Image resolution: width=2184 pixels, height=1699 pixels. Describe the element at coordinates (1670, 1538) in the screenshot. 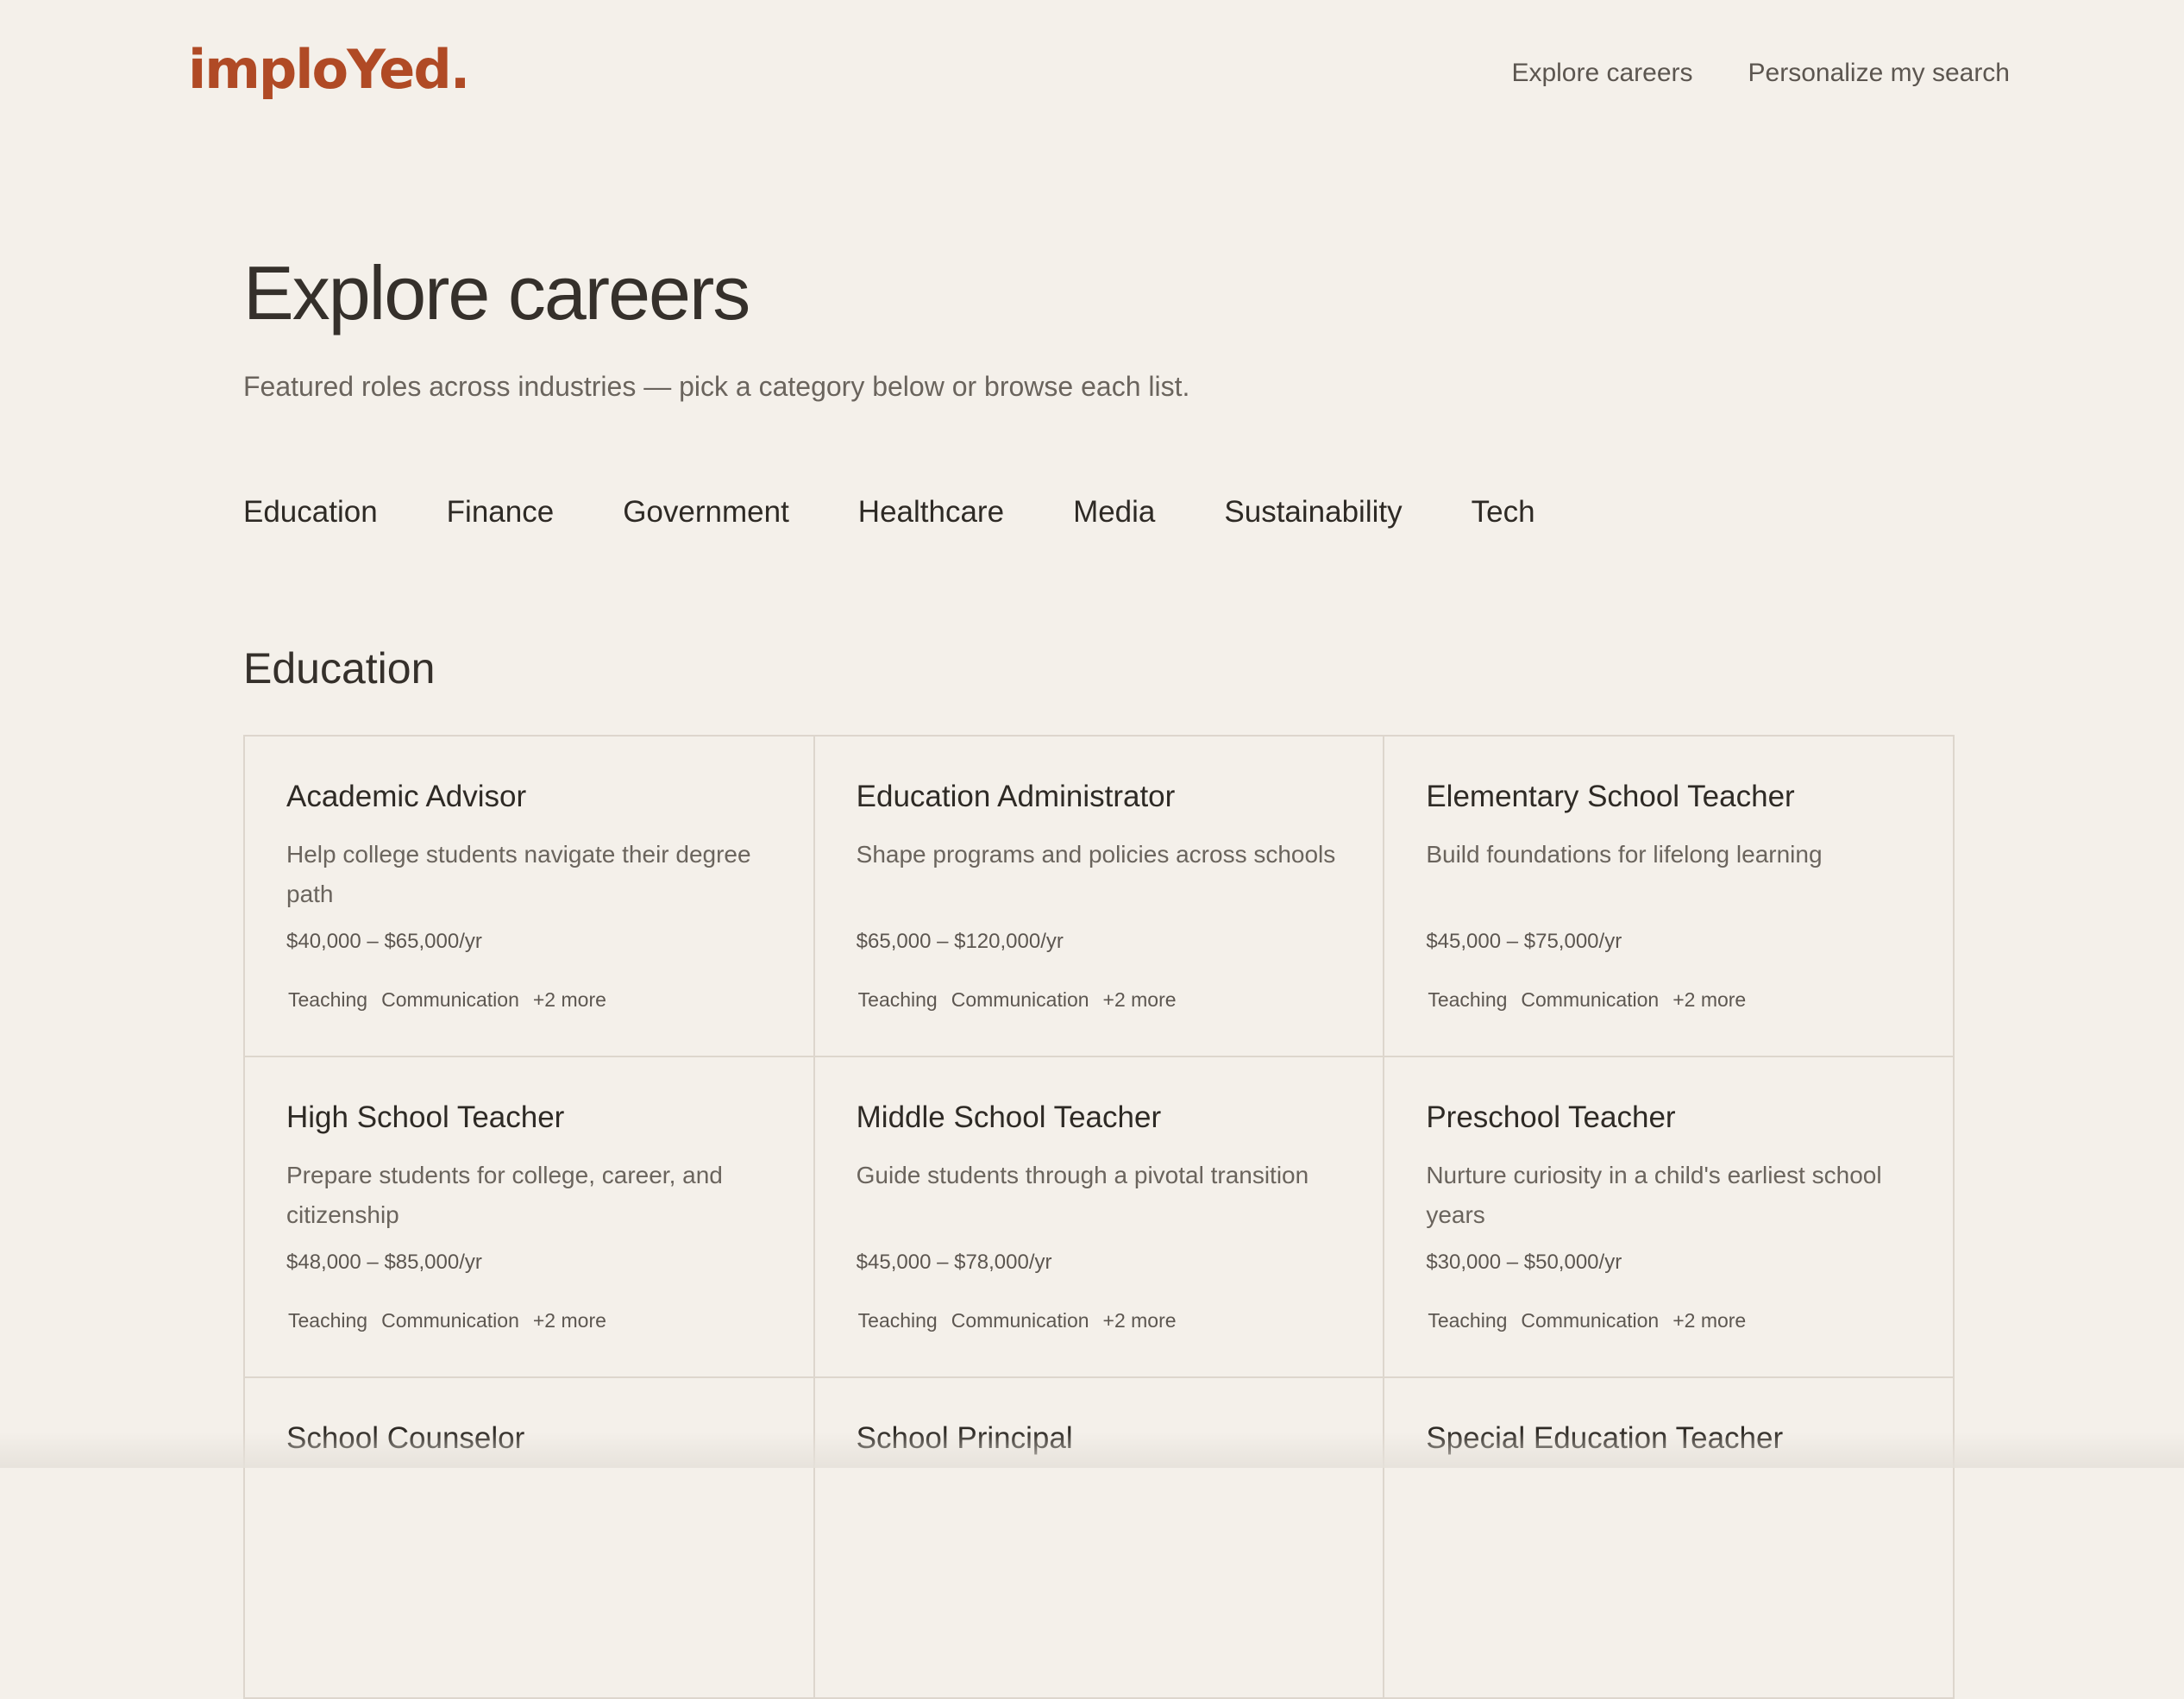

I see `career-card: Special Education Teacher` at that location.